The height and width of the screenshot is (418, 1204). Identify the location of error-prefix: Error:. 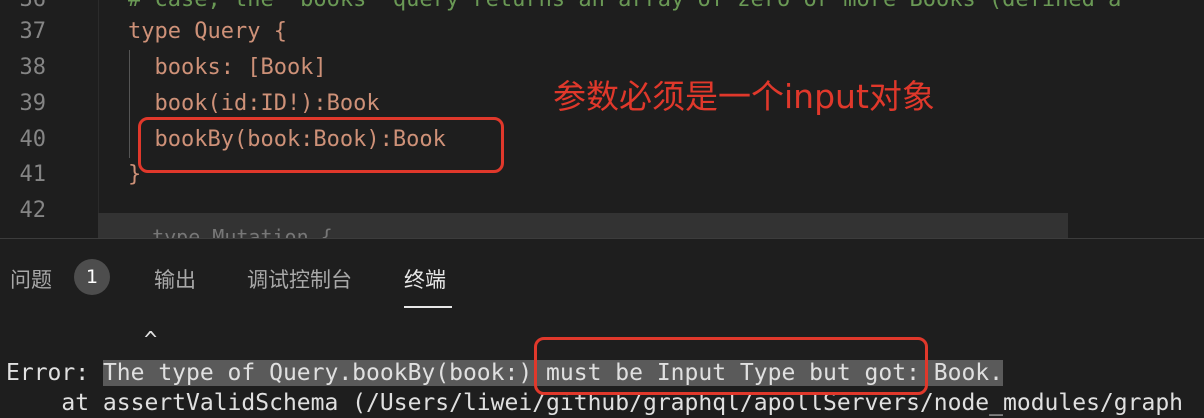
(54, 373).